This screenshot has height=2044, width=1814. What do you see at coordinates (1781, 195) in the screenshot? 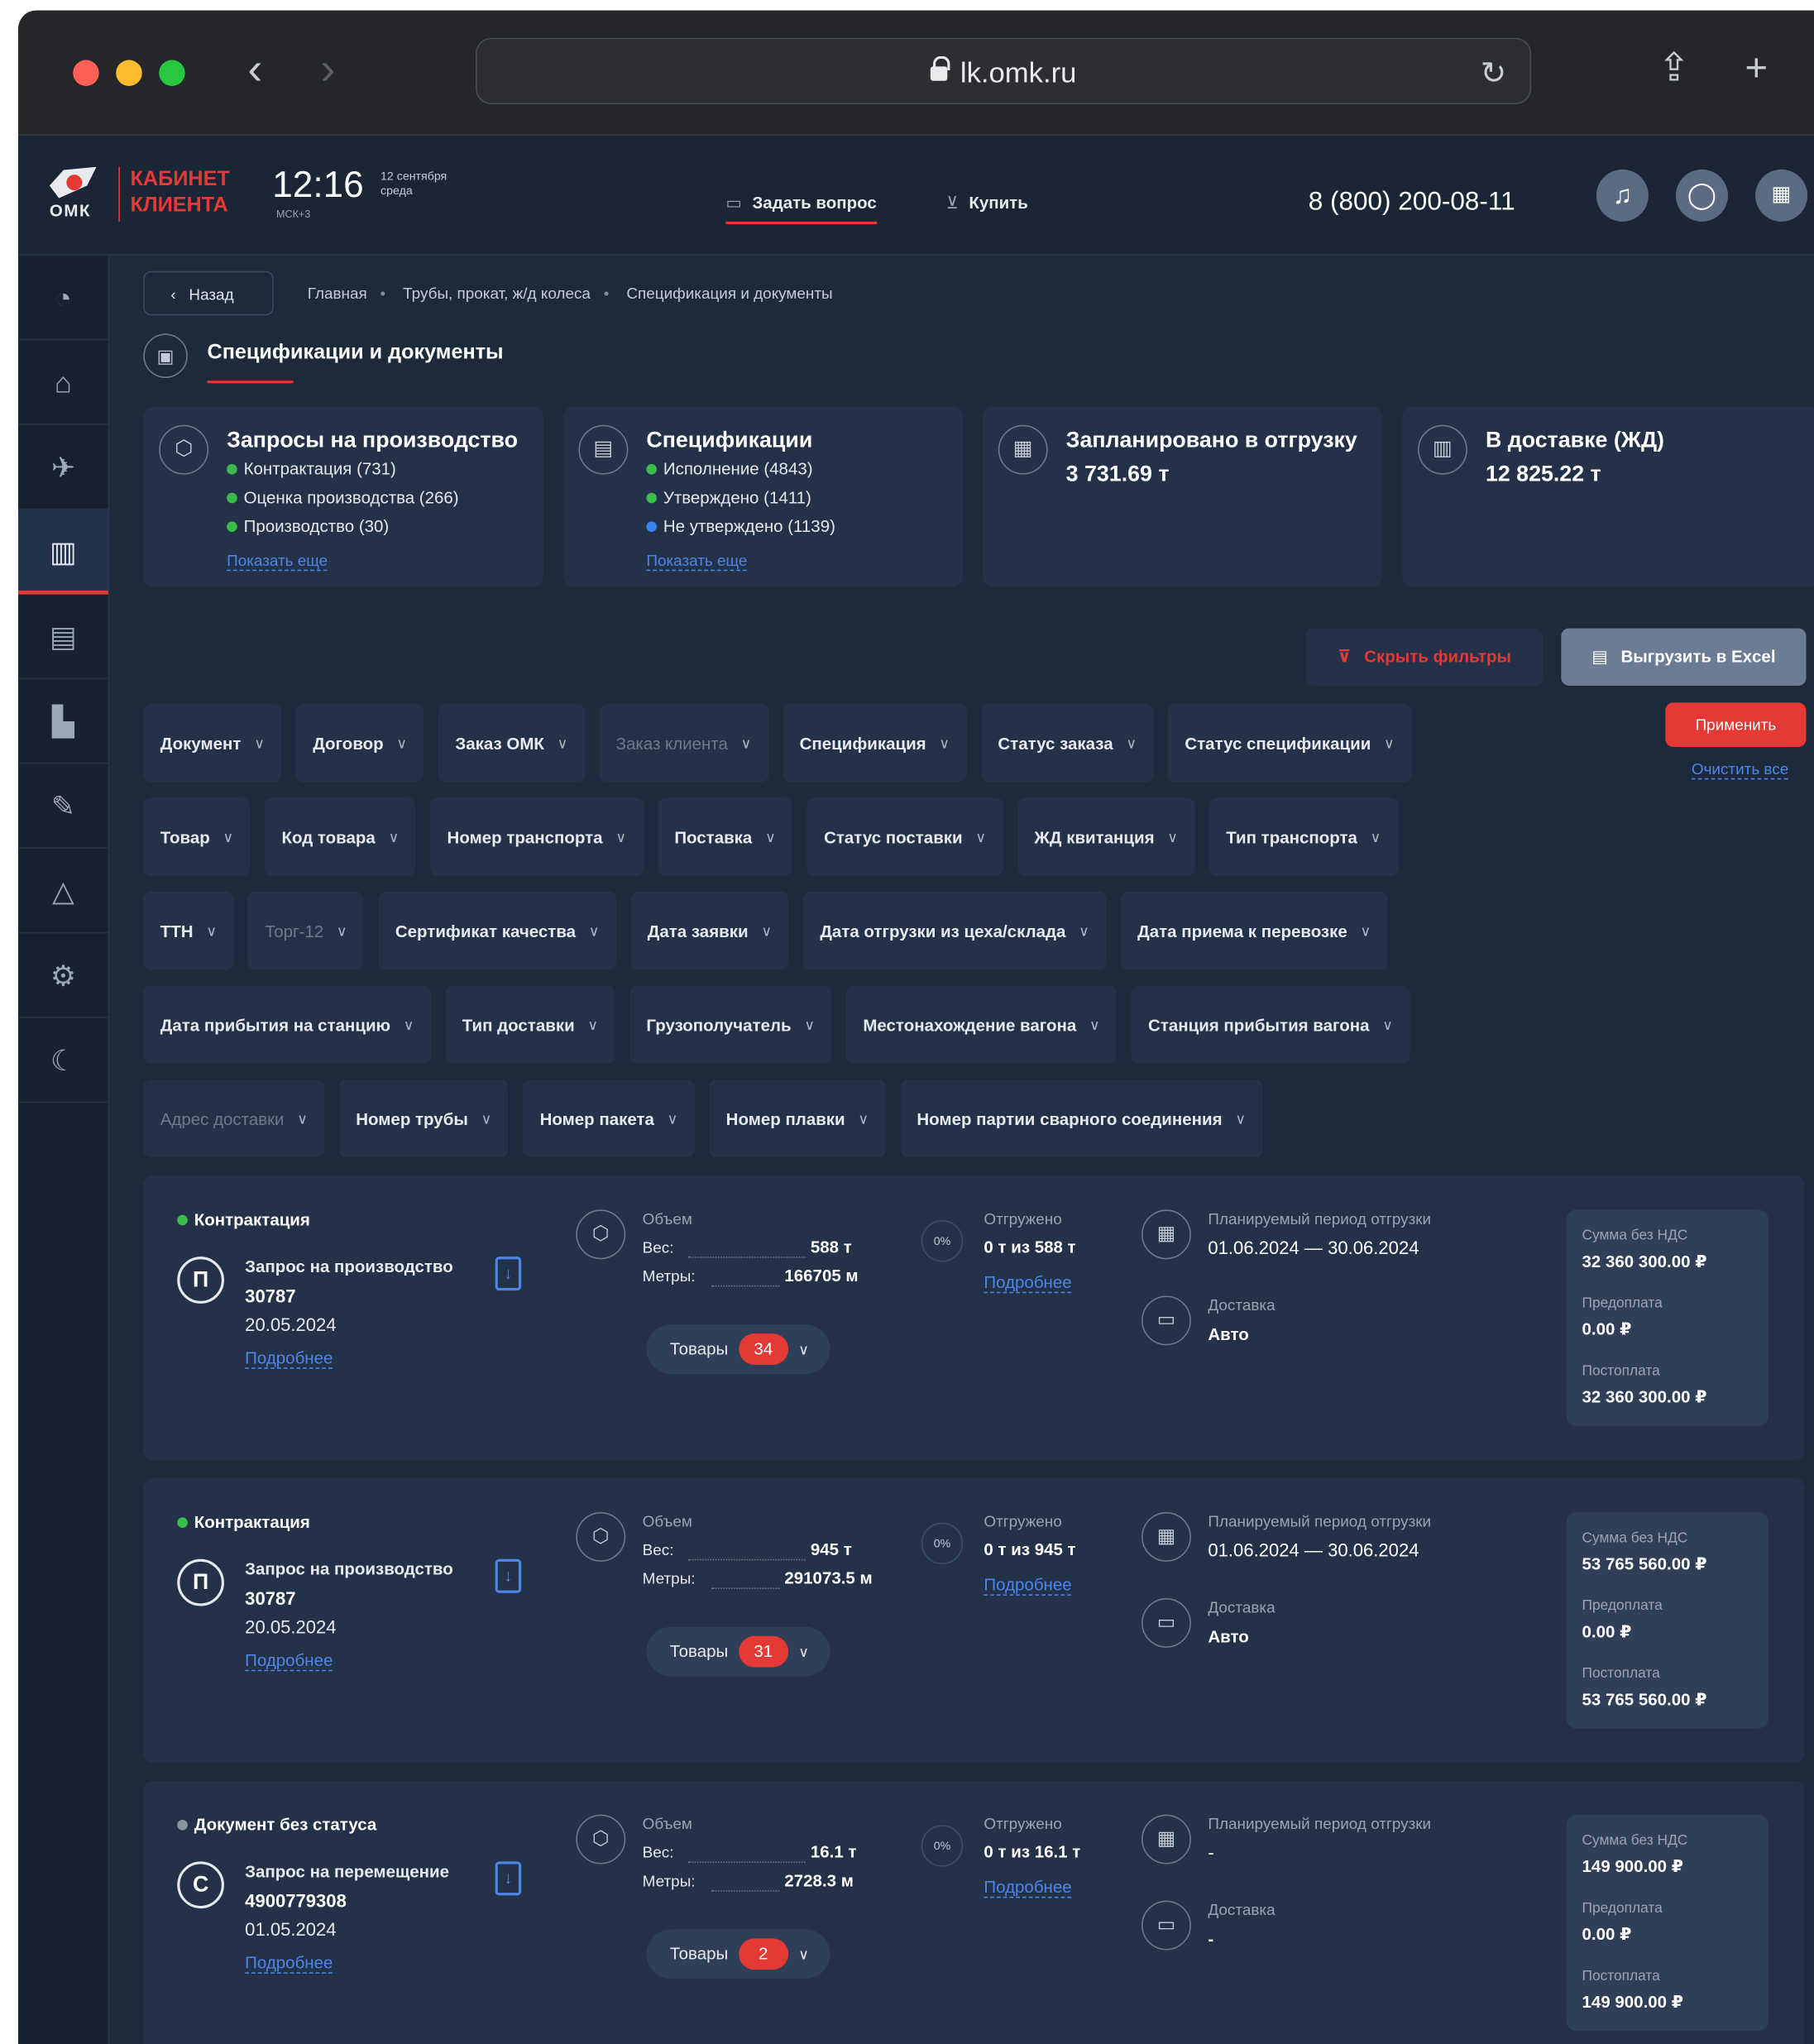
I see `apps-grid-icon: ▦` at bounding box center [1781, 195].